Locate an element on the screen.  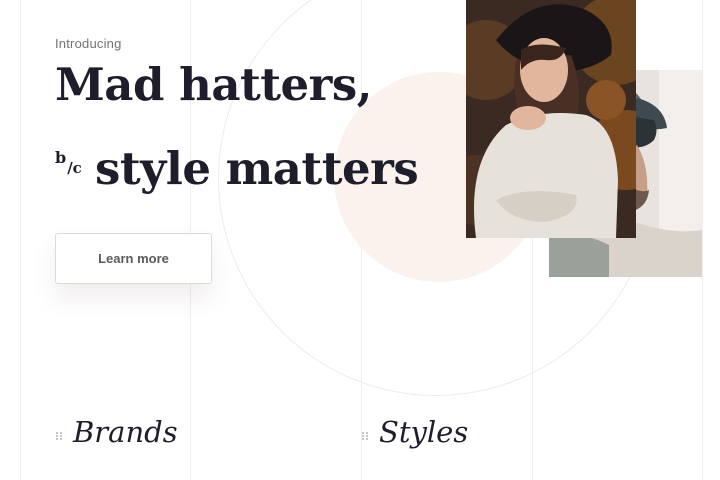
section-title-styles: Styles is located at coordinates (424, 432).